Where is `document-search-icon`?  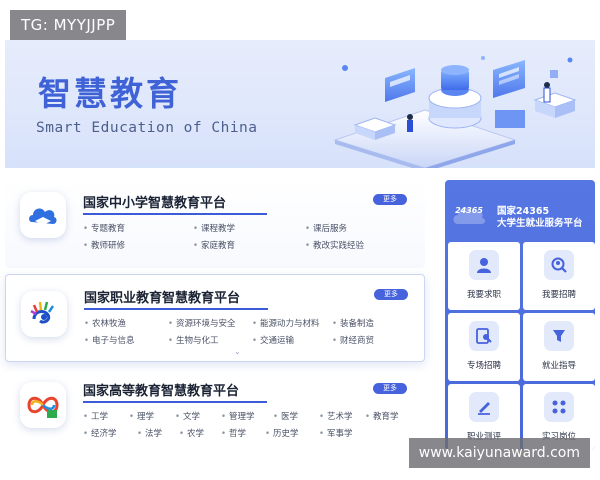 document-search-icon is located at coordinates (484, 336).